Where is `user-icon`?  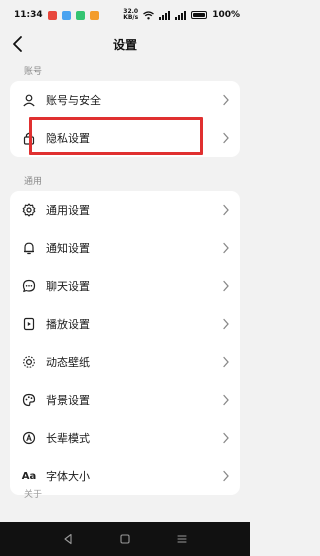 user-icon is located at coordinates (29, 100).